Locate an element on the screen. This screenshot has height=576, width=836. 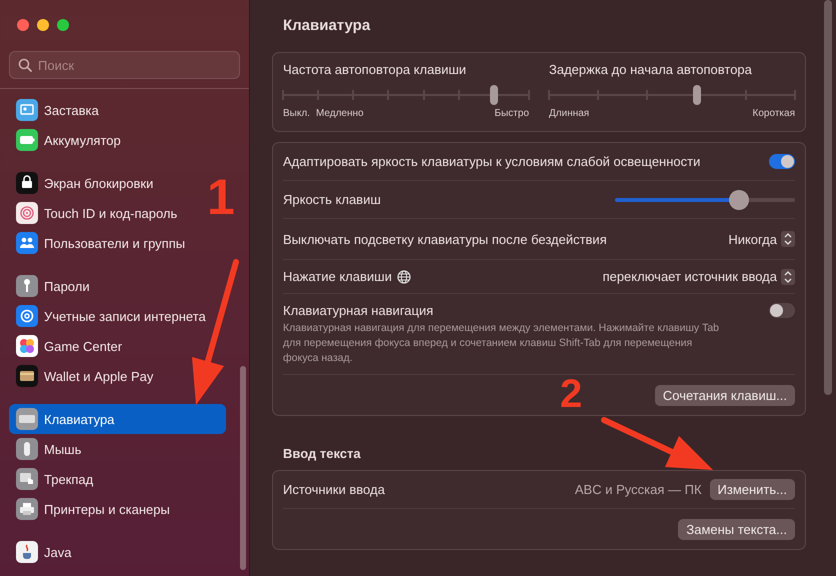
page-title: Клавиатура is located at coordinates (327, 26).